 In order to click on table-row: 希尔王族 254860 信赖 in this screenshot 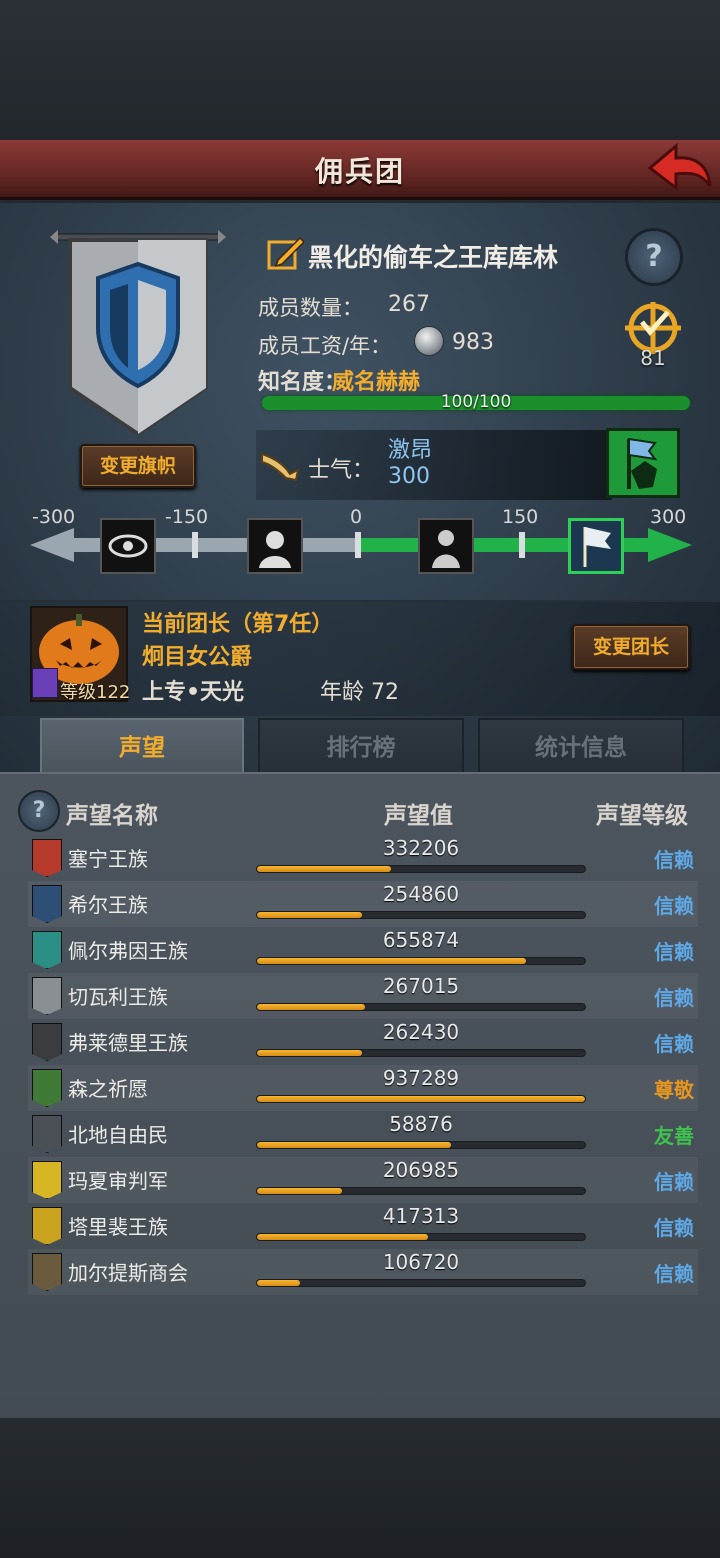, I will do `click(363, 904)`.